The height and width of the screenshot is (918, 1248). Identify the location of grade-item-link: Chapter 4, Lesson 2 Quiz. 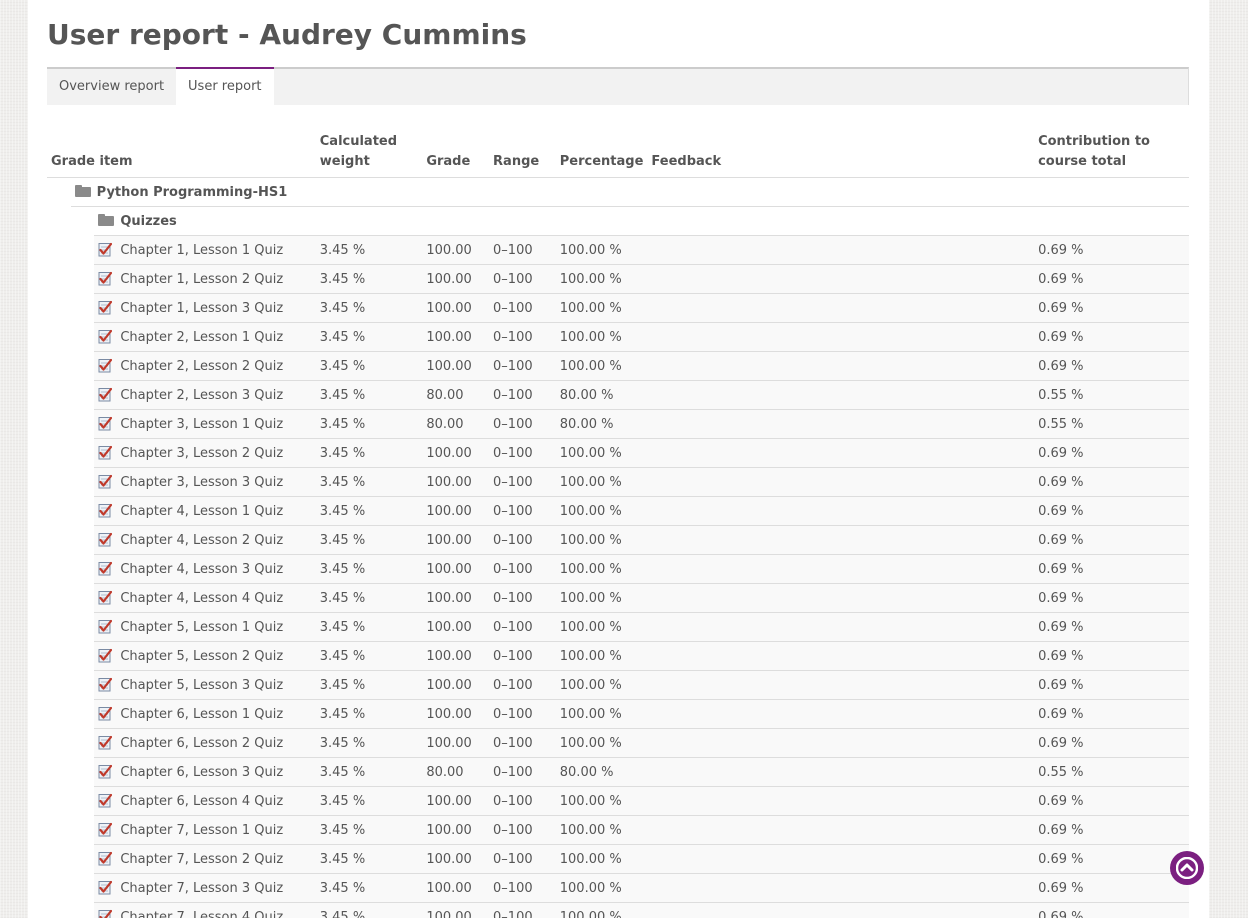
(201, 540).